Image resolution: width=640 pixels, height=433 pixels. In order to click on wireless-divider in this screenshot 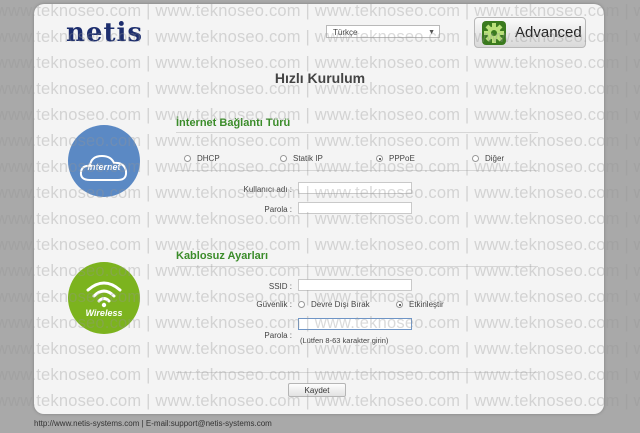, I will do `click(357, 266)`.